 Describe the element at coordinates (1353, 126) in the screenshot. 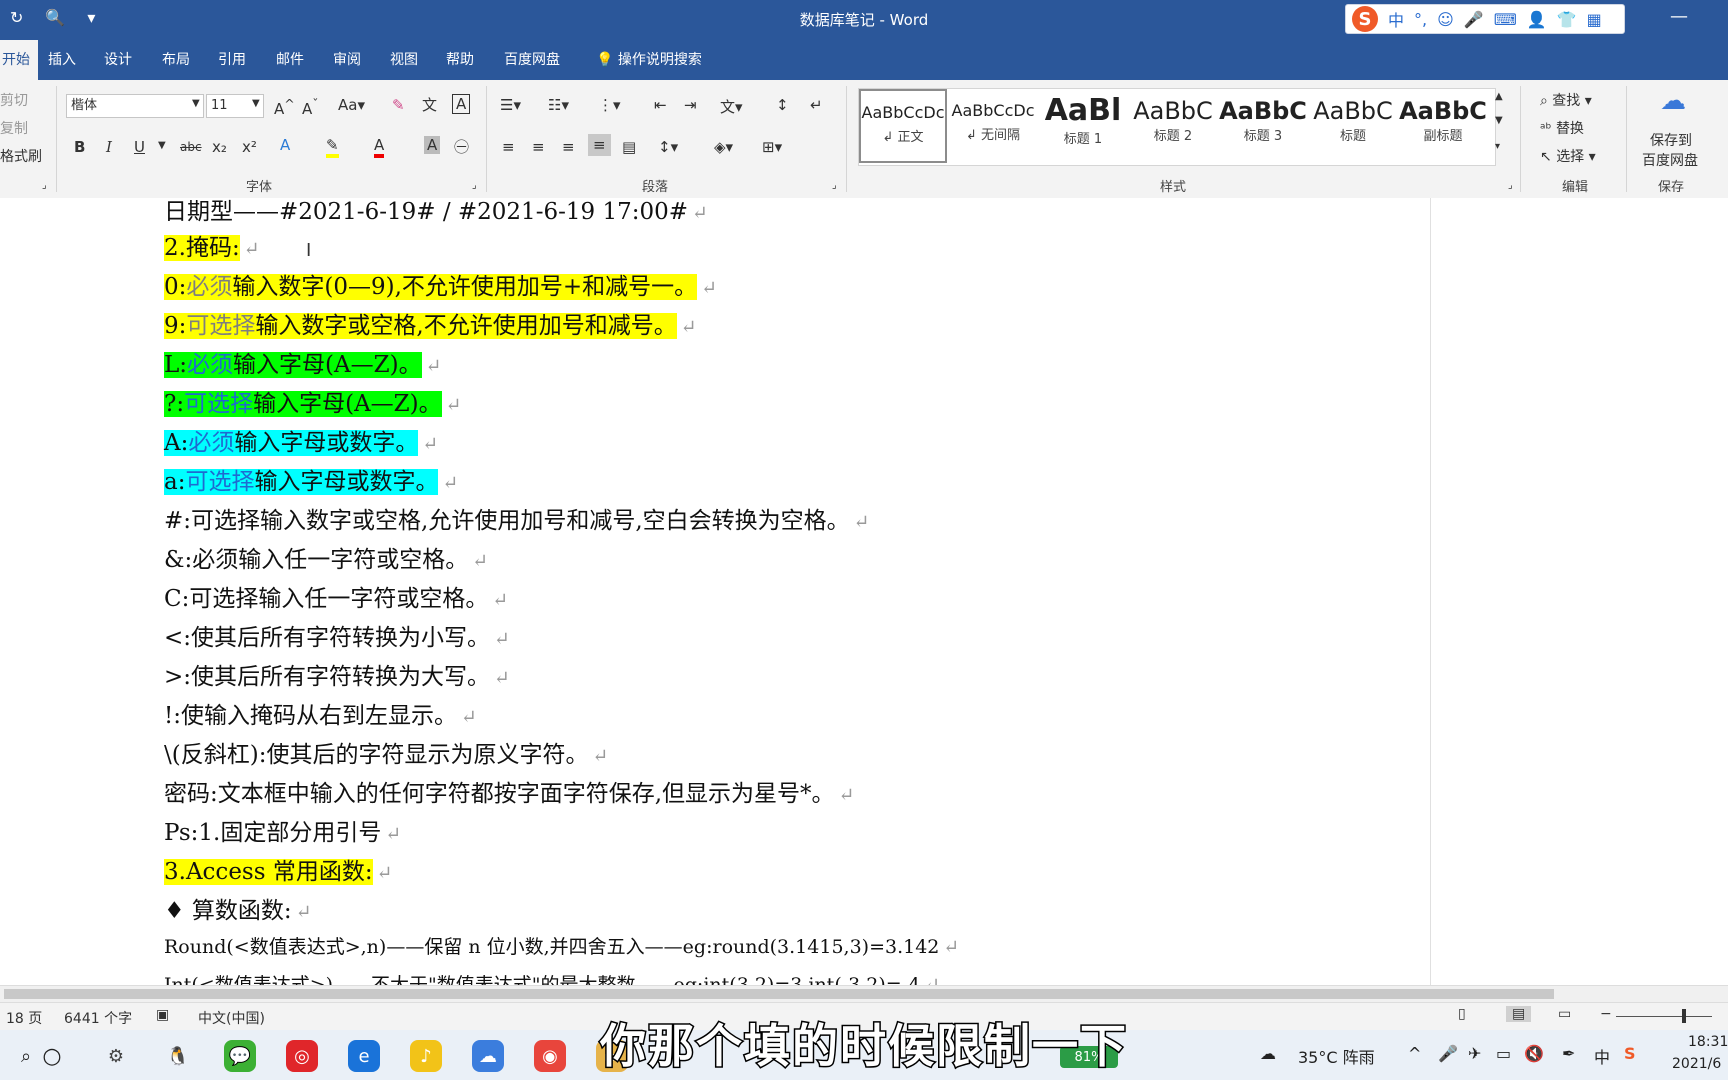

I see `style-title: AaBbC 标题` at that location.